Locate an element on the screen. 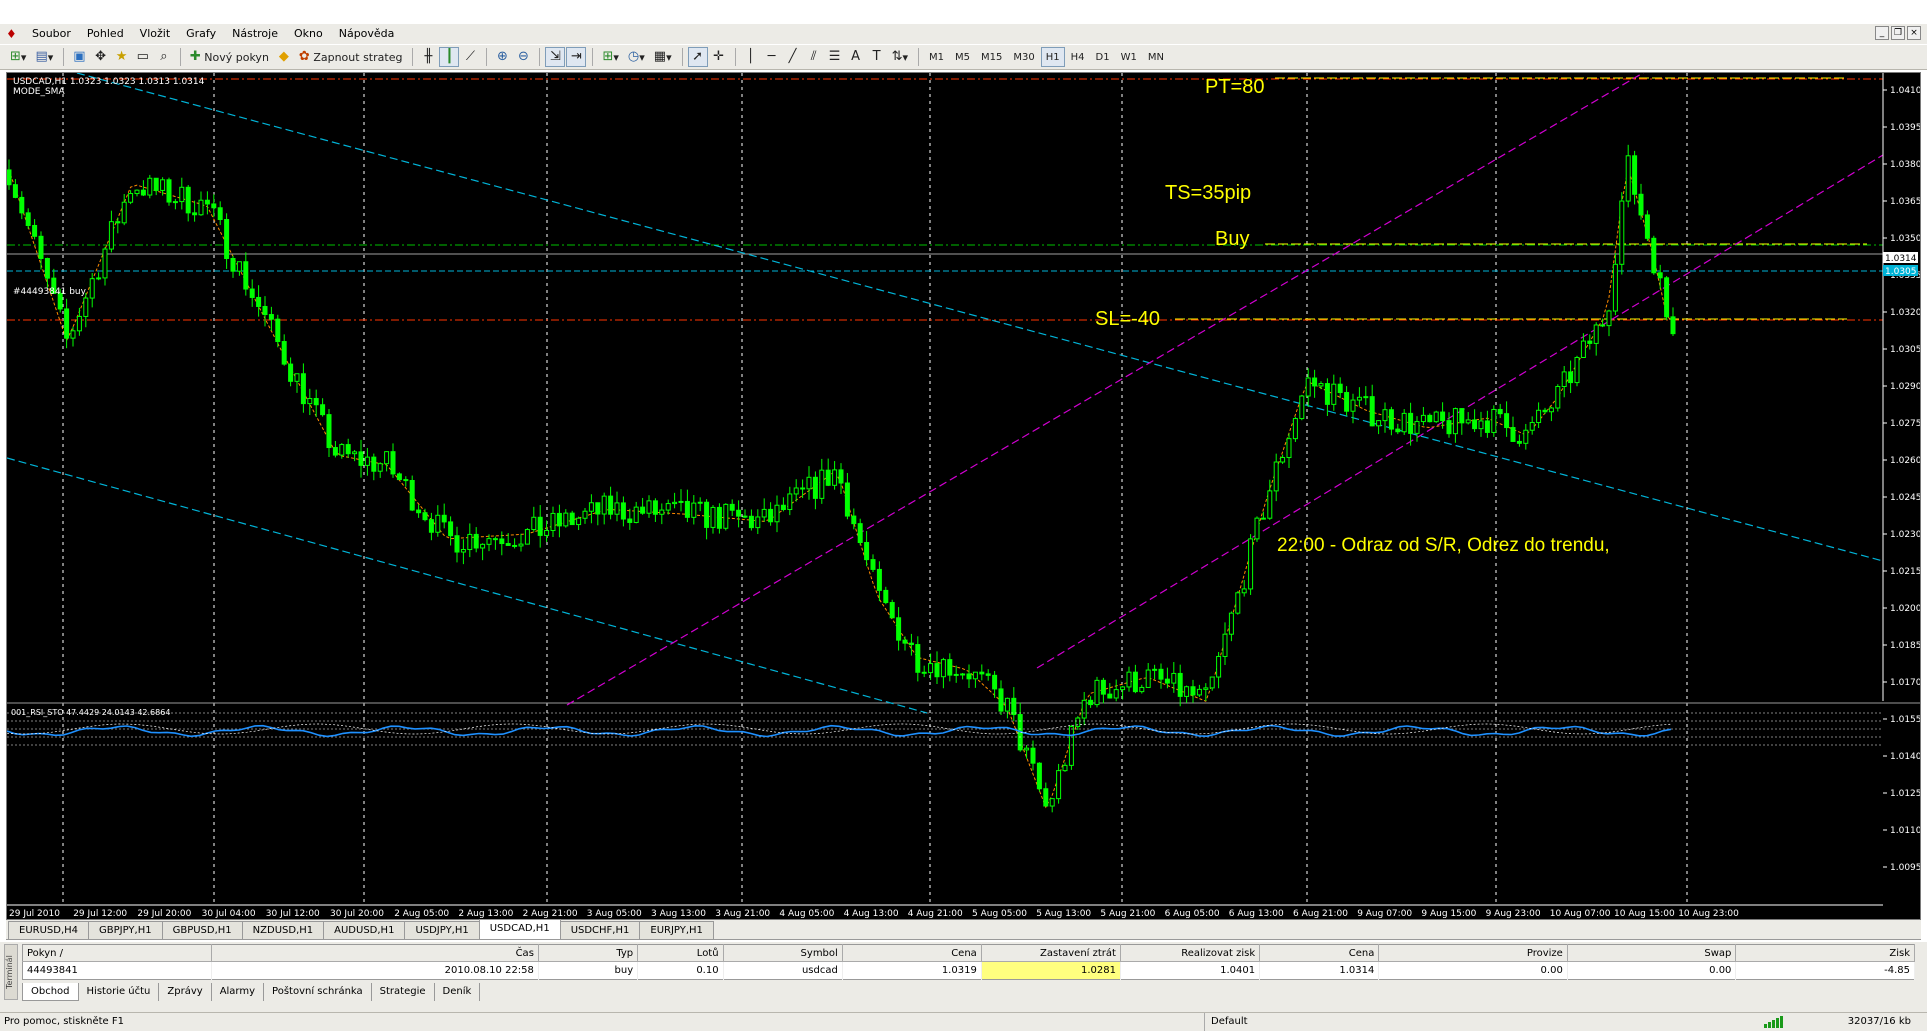 The height and width of the screenshot is (1031, 1927). terminal-button: ▭ is located at coordinates (143, 57).